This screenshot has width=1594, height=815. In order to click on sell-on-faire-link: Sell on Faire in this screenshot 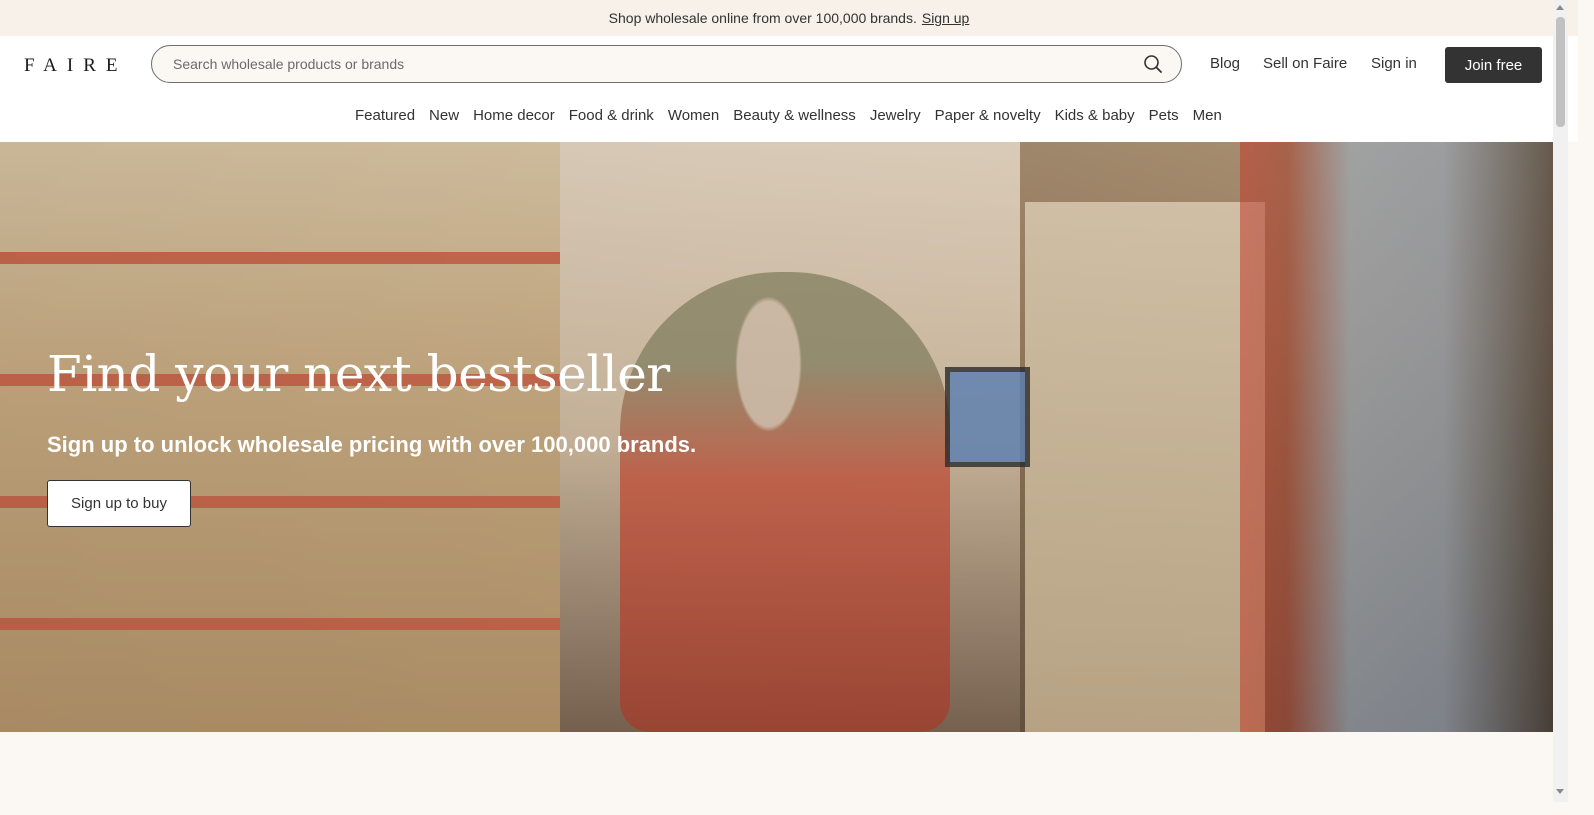, I will do `click(1305, 63)`.